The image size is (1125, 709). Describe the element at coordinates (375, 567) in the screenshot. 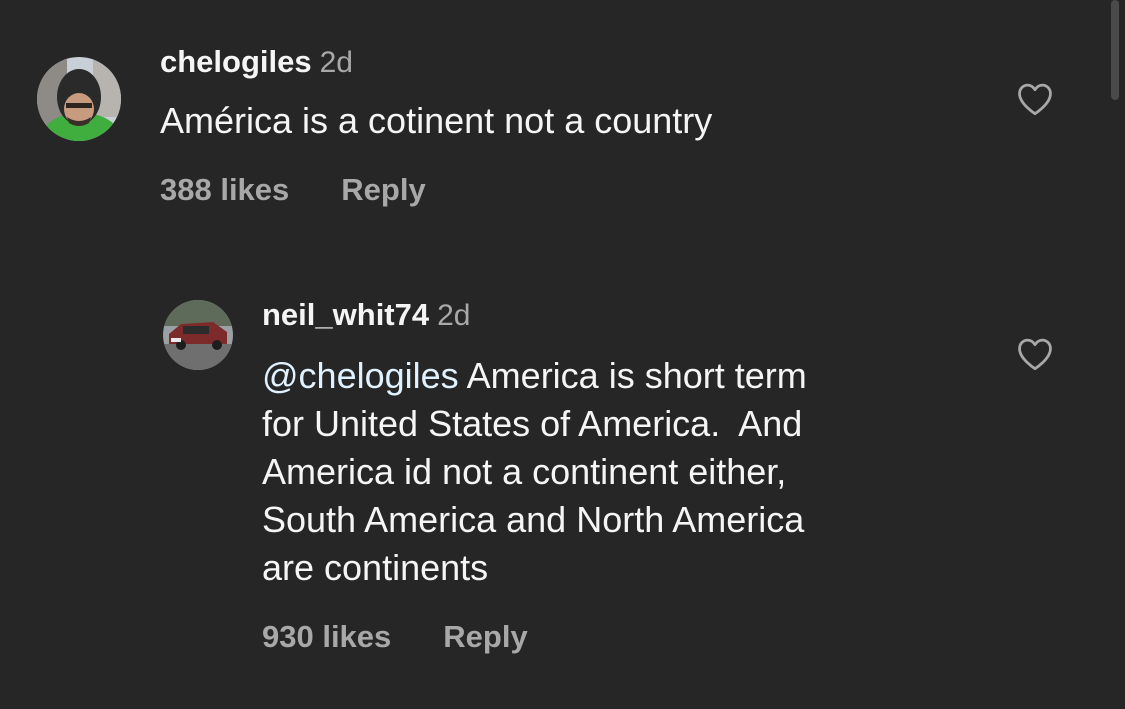

I see `comment-text-line: are continents` at that location.